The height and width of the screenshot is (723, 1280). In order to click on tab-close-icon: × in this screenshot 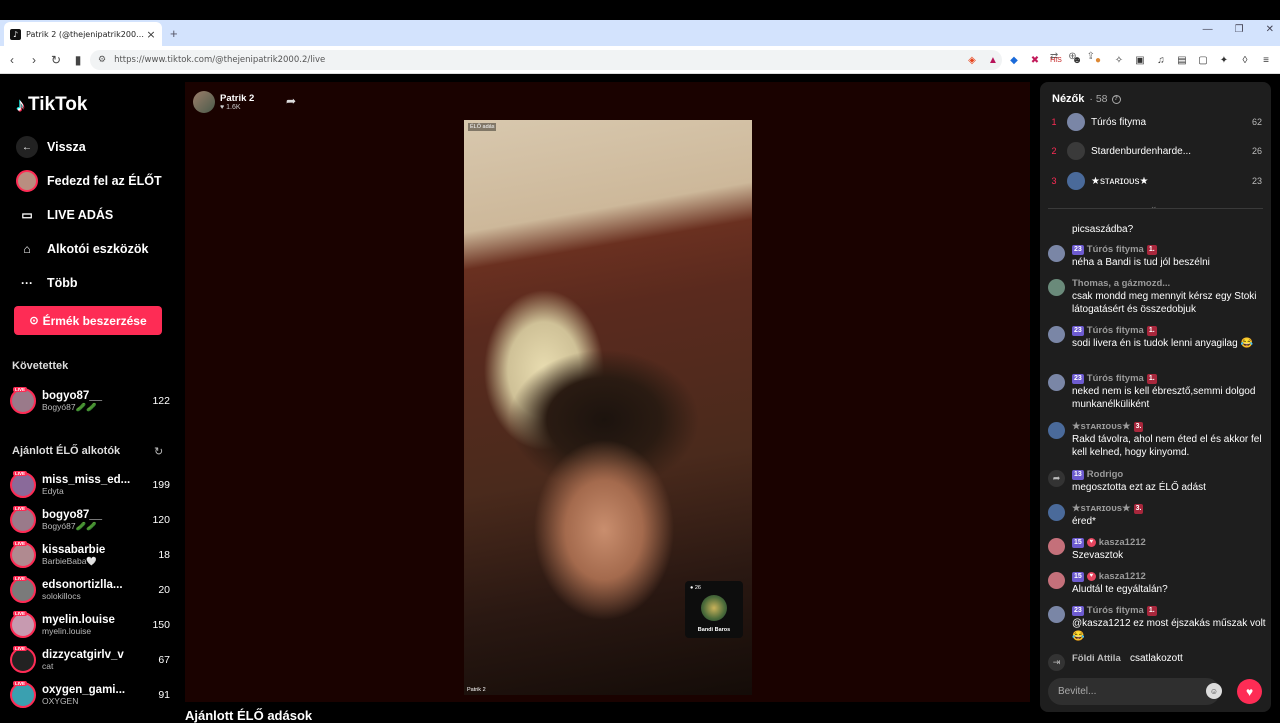, I will do `click(151, 34)`.